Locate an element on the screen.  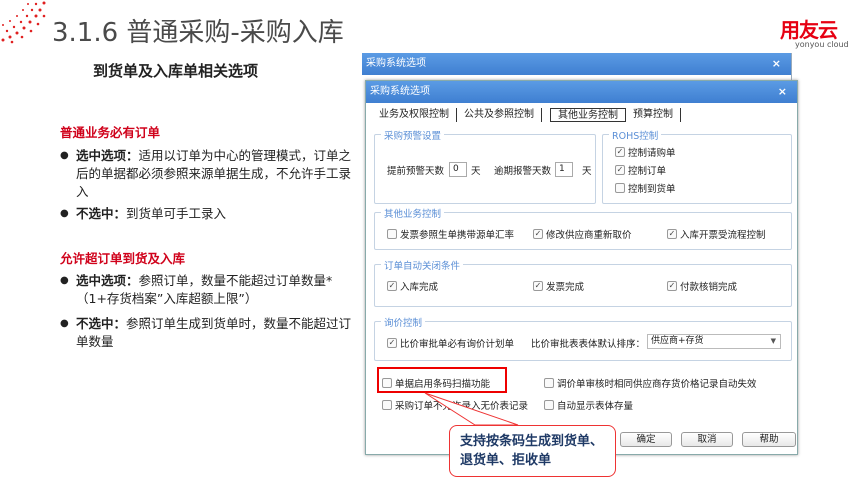
tab-other-business: 其他业务控制 is located at coordinates (588, 115).